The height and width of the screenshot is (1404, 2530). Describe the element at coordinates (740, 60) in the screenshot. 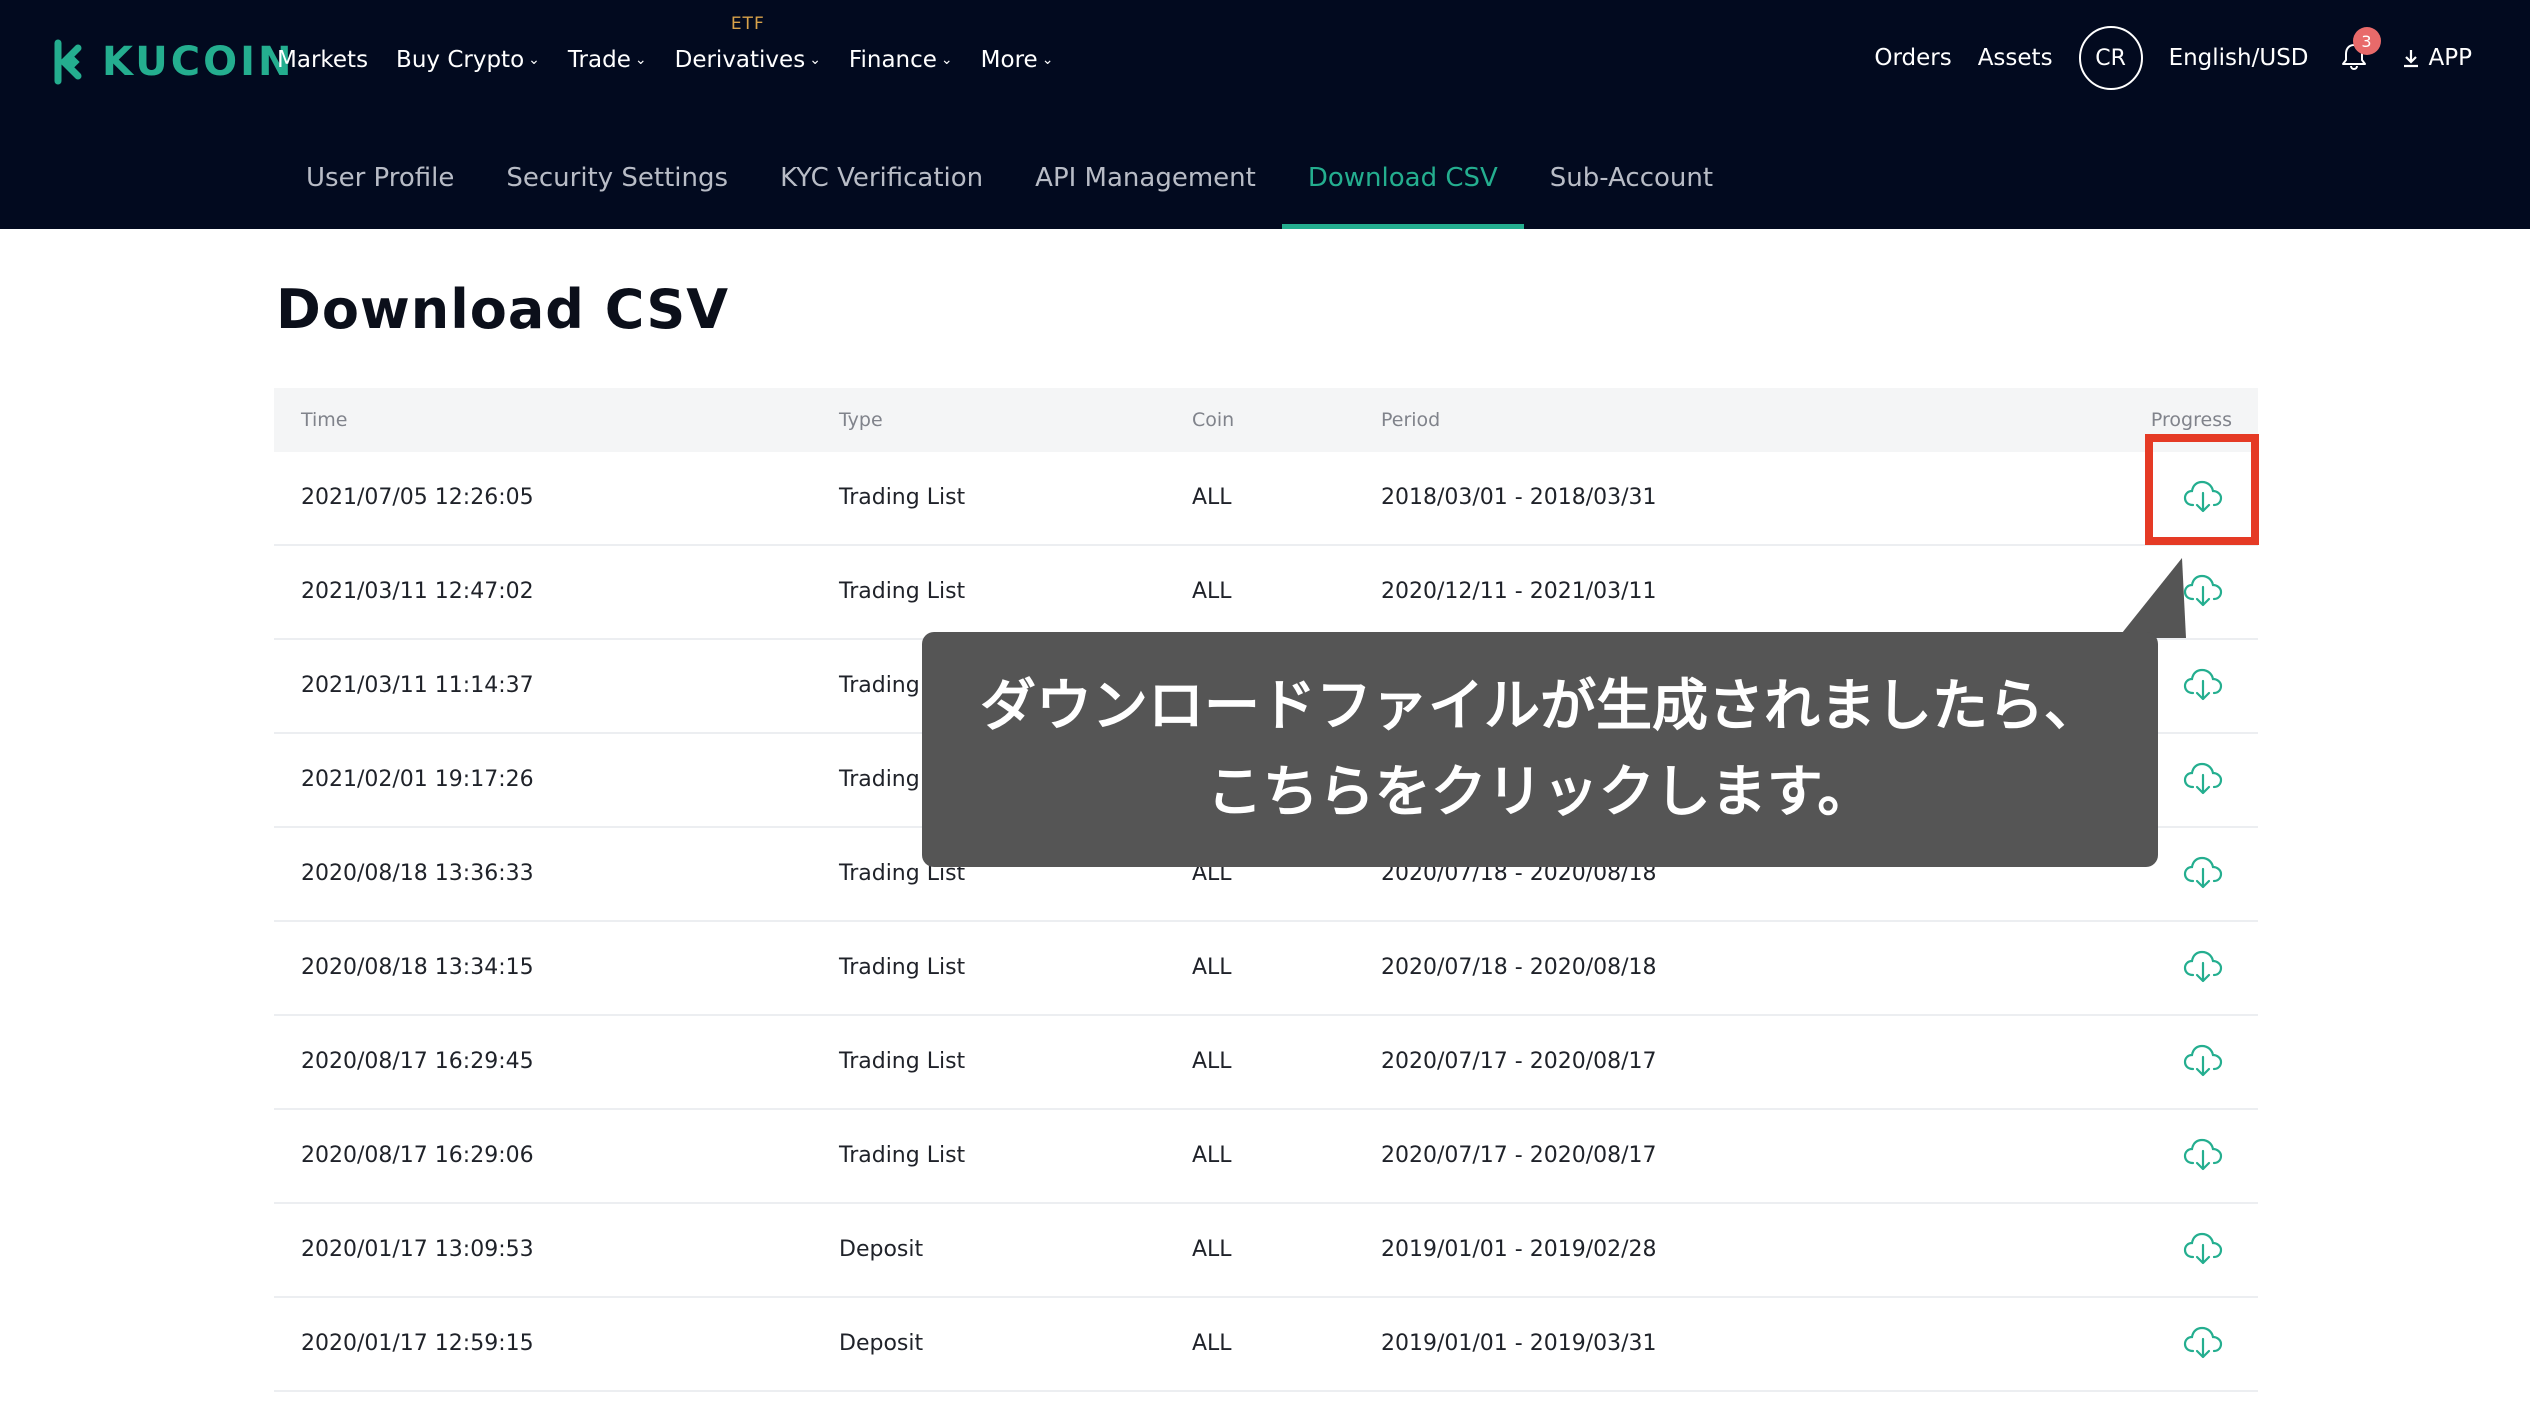

I see `nav-label: Derivatives` at that location.